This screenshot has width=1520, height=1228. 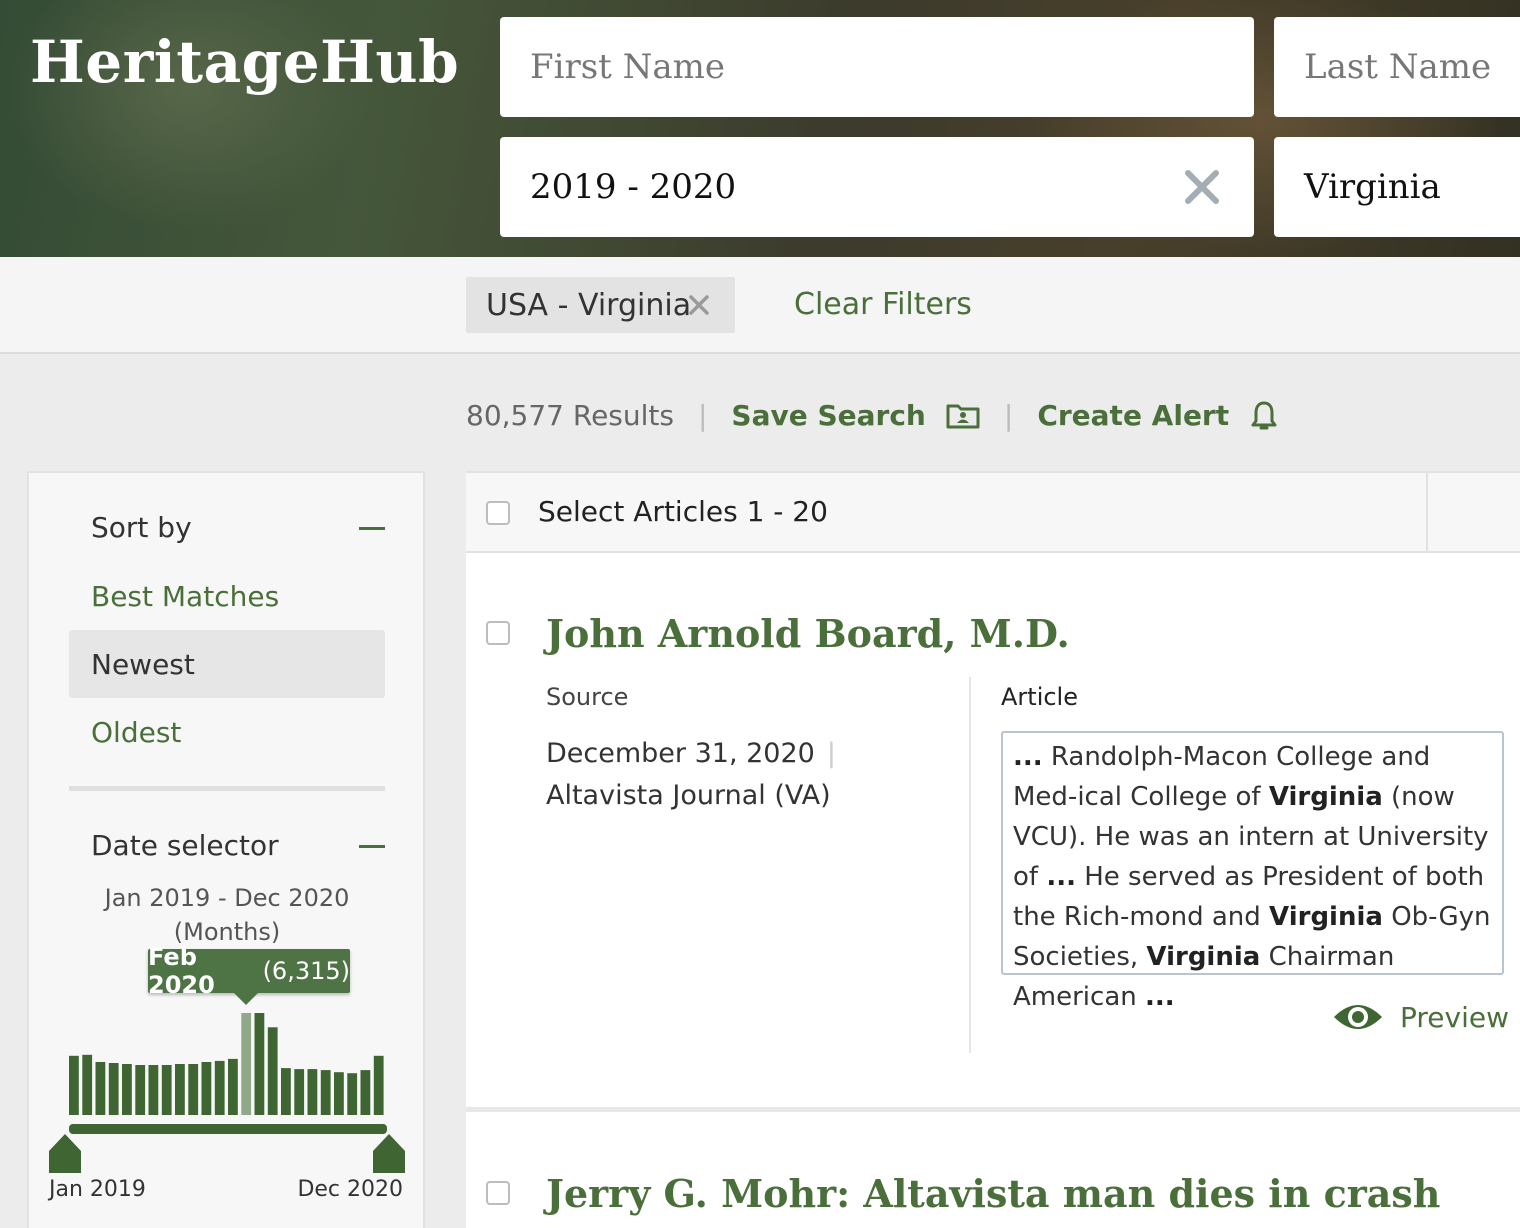 I want to click on date-range-value: 2019 - 2020, so click(x=633, y=187).